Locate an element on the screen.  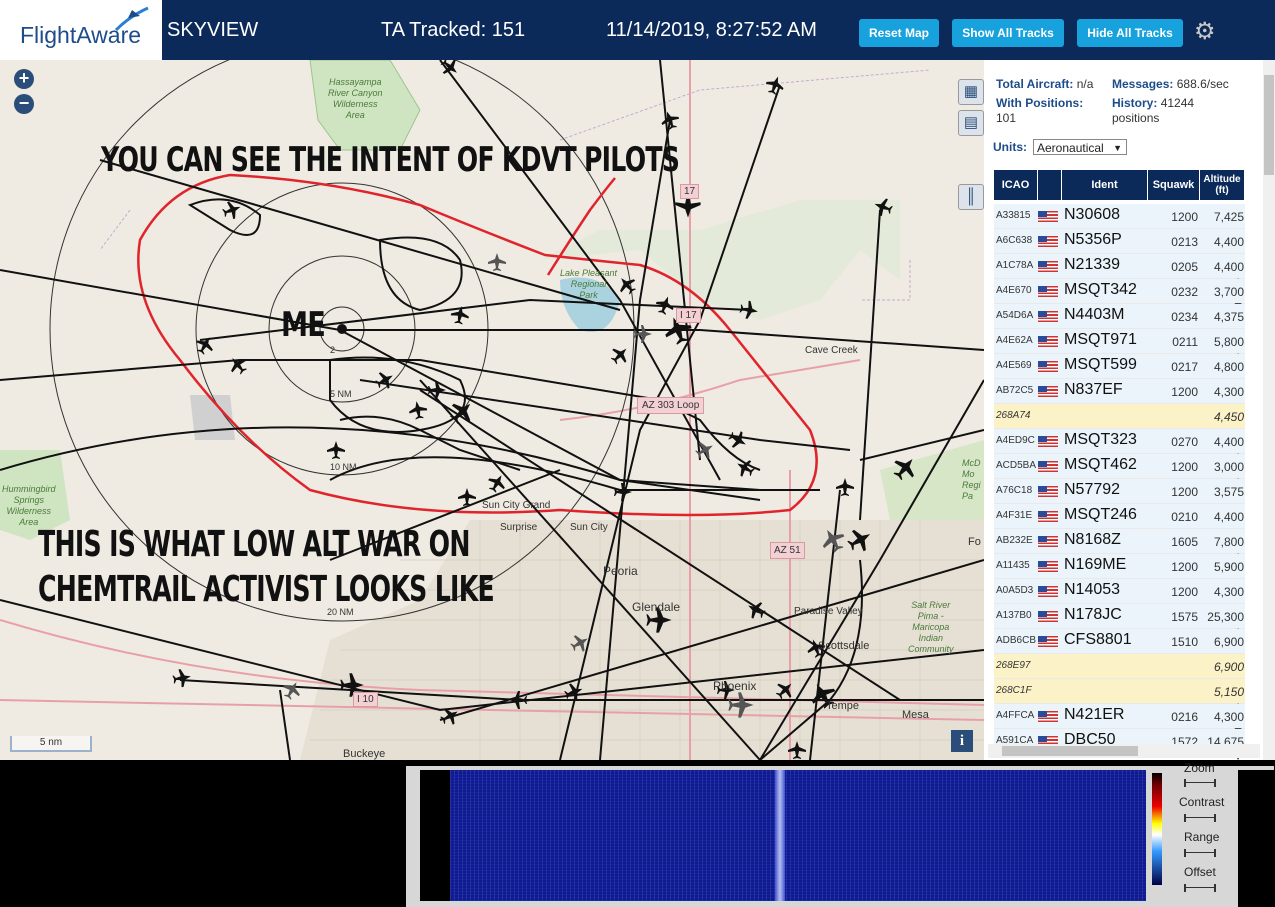
table-row: 268C1F5,150 ▲ is located at coordinates (1119, 696).